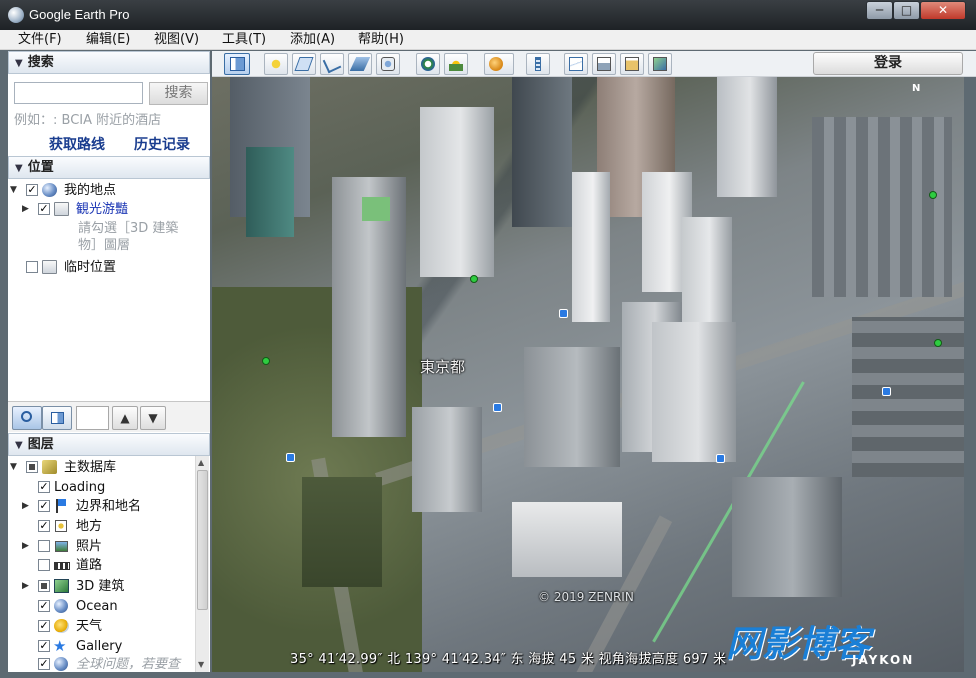  Describe the element at coordinates (89, 565) in the screenshot. I see `layer-label: 道路` at that location.